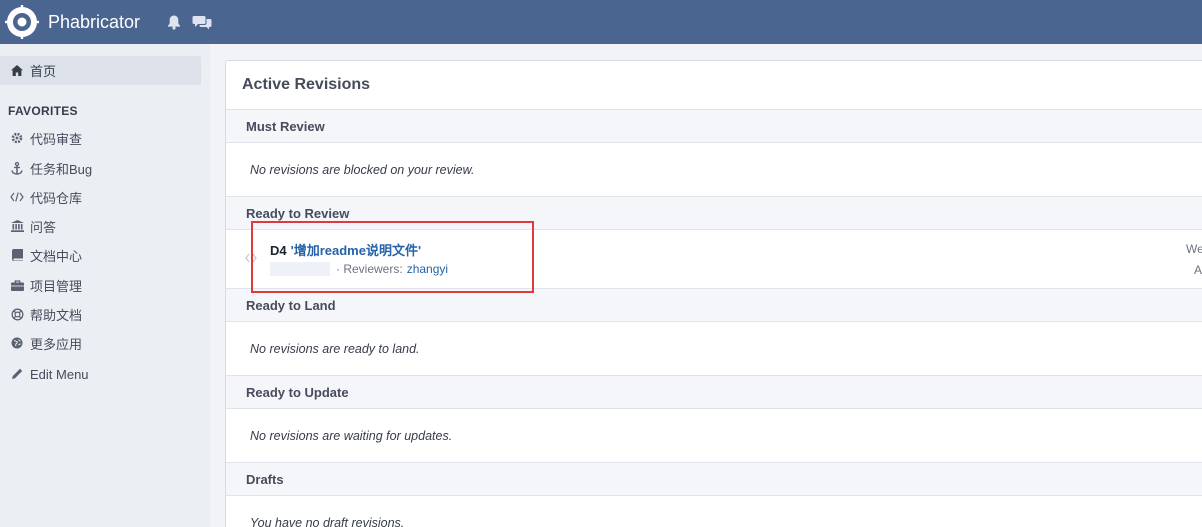 The height and width of the screenshot is (527, 1202). What do you see at coordinates (100, 197) in the screenshot?
I see `sidebar-item-repositories: 代码仓库` at bounding box center [100, 197].